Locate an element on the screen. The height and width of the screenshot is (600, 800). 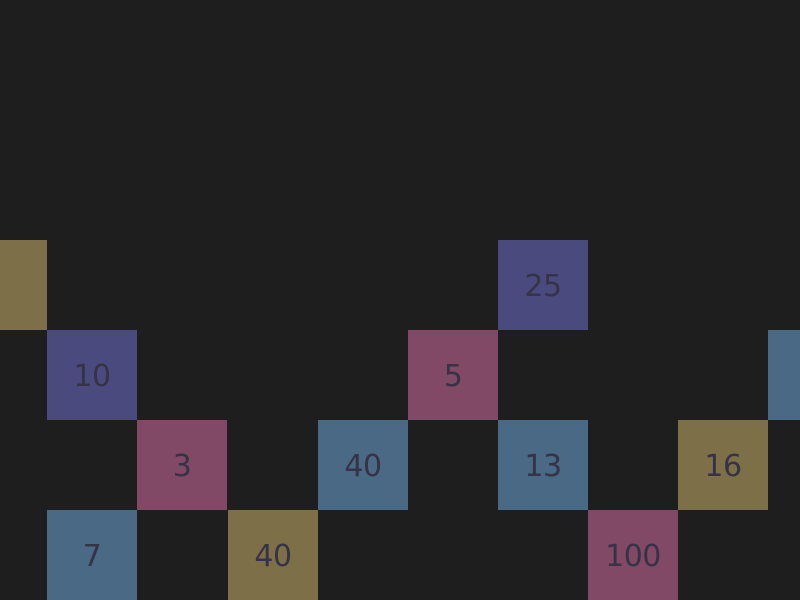
tile: 7 is located at coordinates (92, 555).